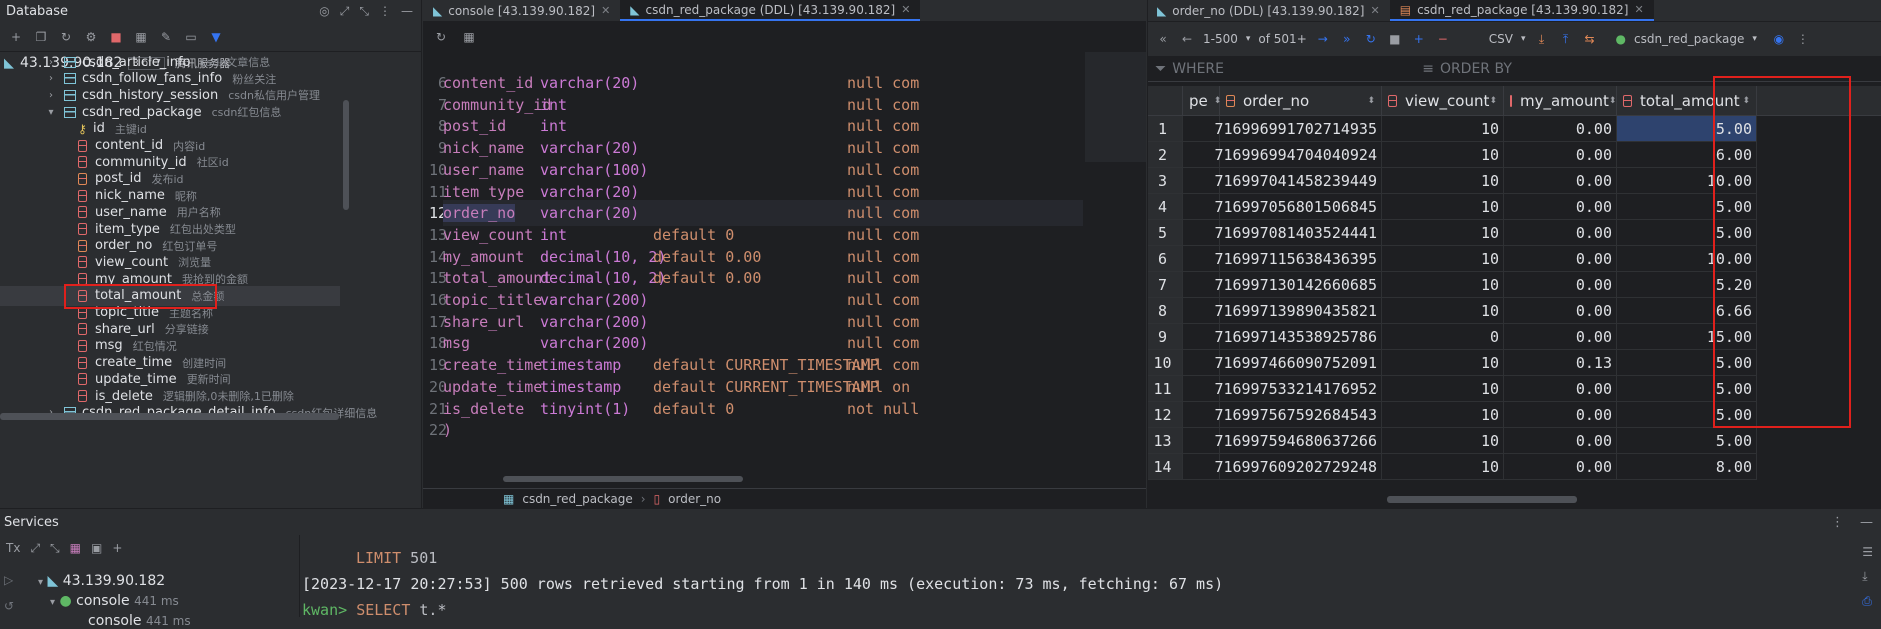  I want to click on table-cell: 716997143538925786, so click(1298, 337).